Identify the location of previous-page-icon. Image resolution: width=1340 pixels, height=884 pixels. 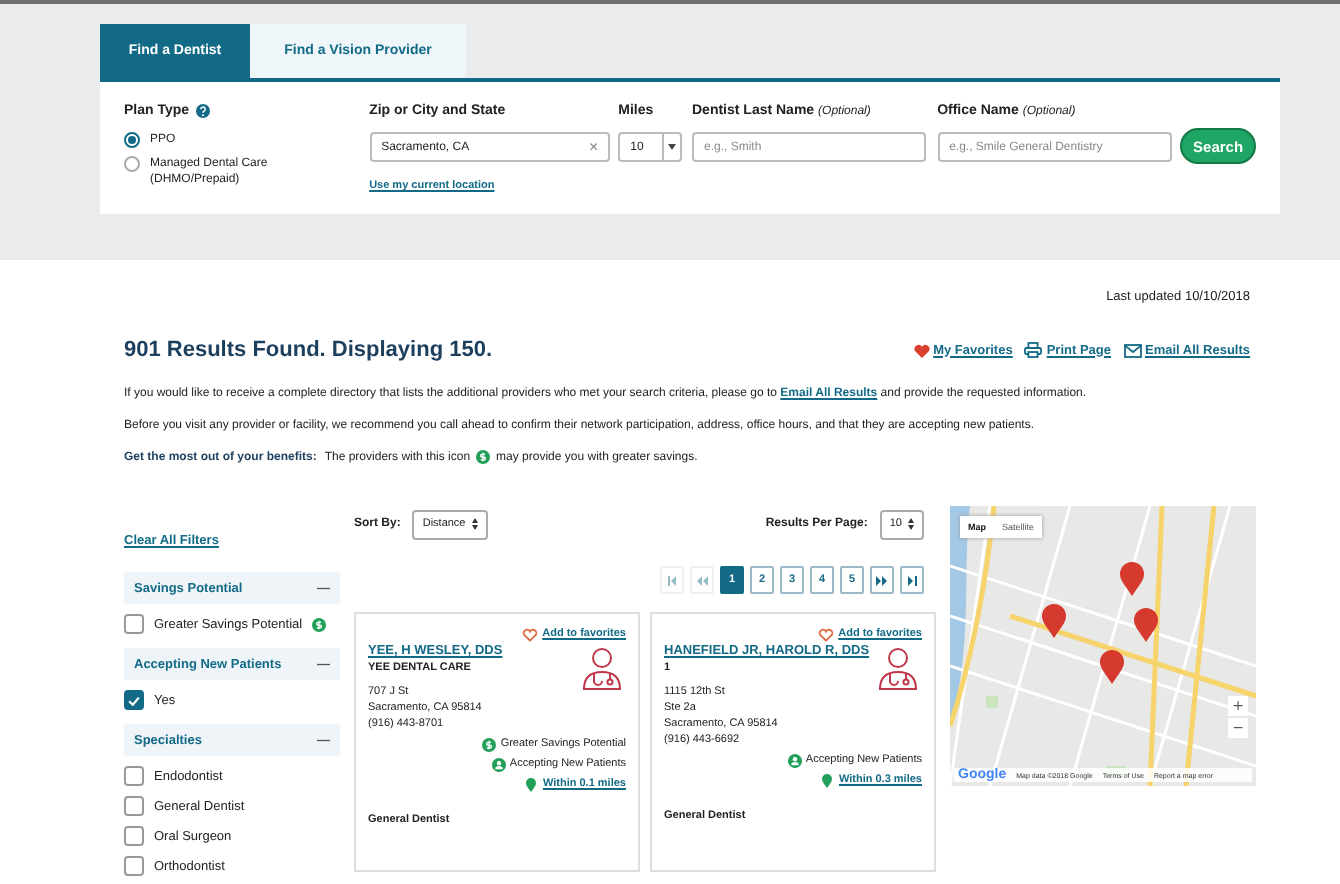
(702, 580).